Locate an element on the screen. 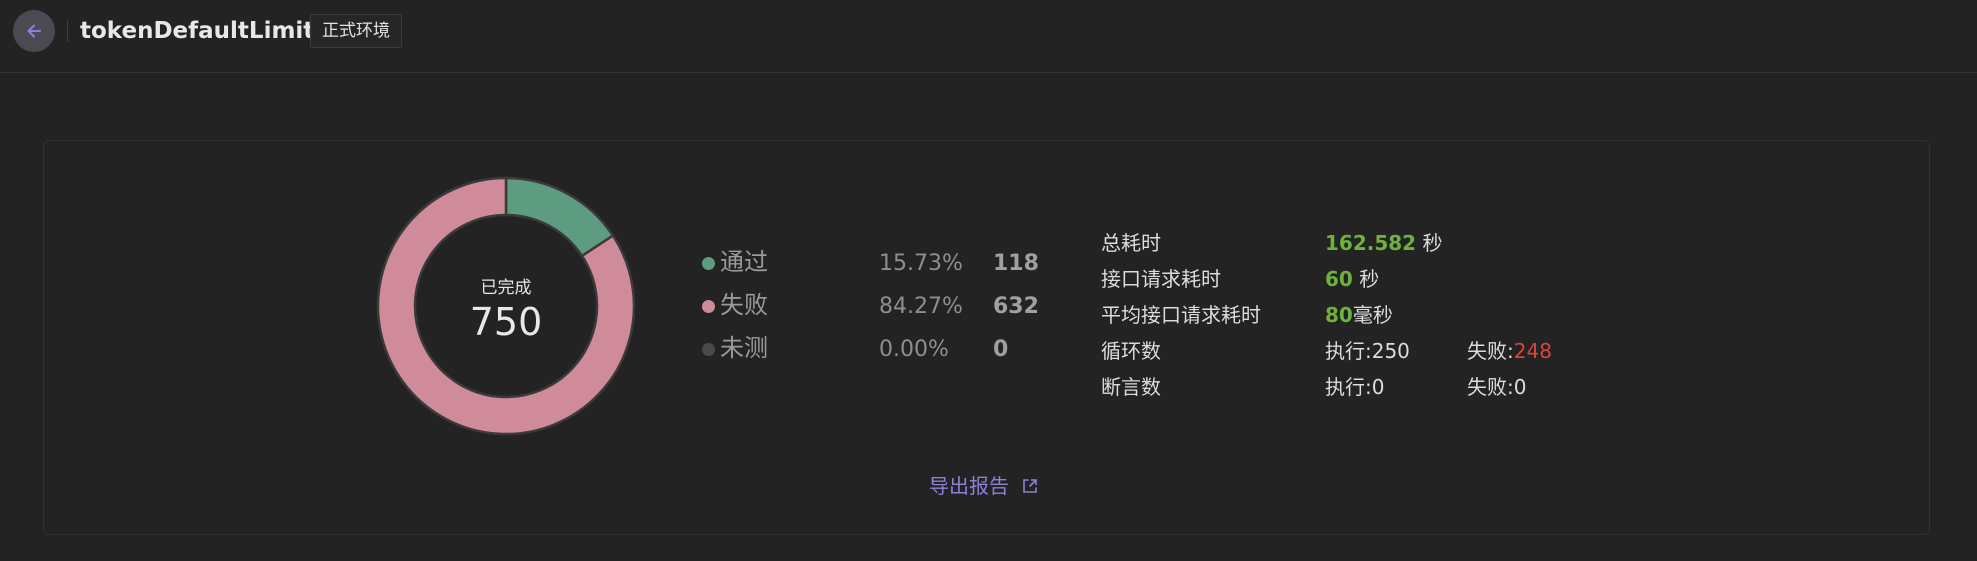  stat-assertions: 断言数 执行:0 失败:0 is located at coordinates (1401, 388).